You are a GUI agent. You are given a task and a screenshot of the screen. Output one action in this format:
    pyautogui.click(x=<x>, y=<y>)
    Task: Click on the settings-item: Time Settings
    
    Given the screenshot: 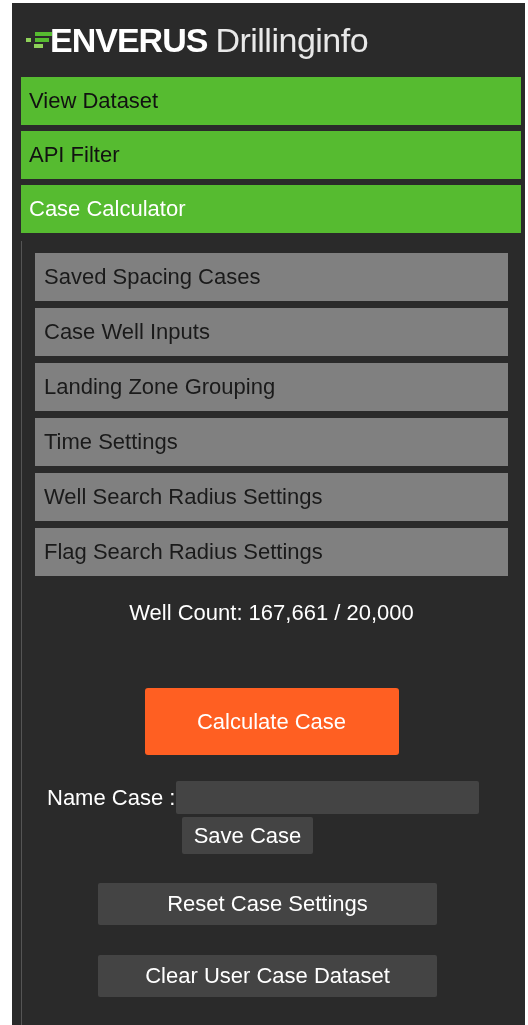 What is the action you would take?
    pyautogui.click(x=271, y=442)
    